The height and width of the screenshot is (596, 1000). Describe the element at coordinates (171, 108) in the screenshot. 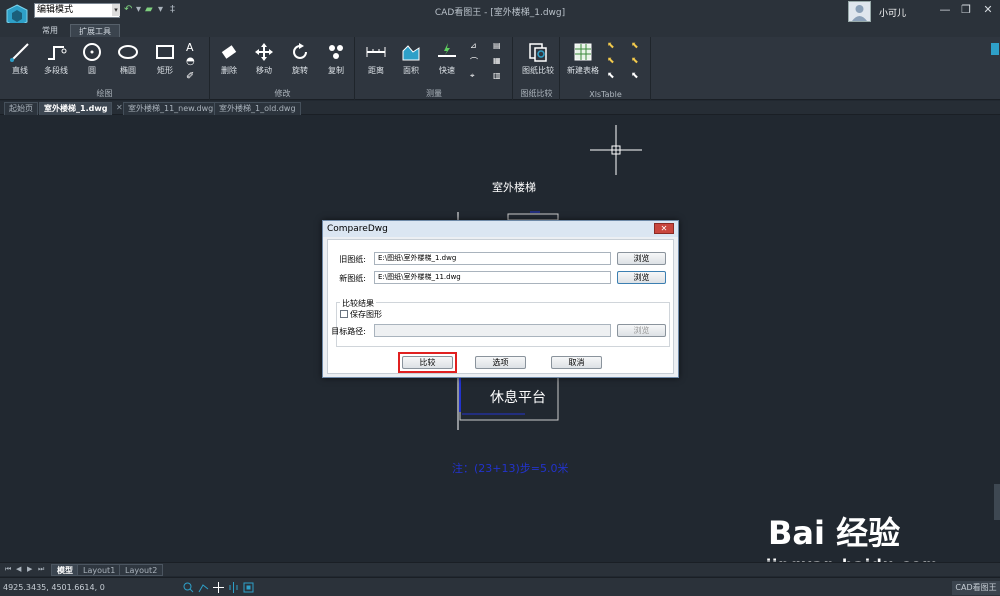

I see `doc-tab-new: 室外楼梯_11_new.dwg` at that location.